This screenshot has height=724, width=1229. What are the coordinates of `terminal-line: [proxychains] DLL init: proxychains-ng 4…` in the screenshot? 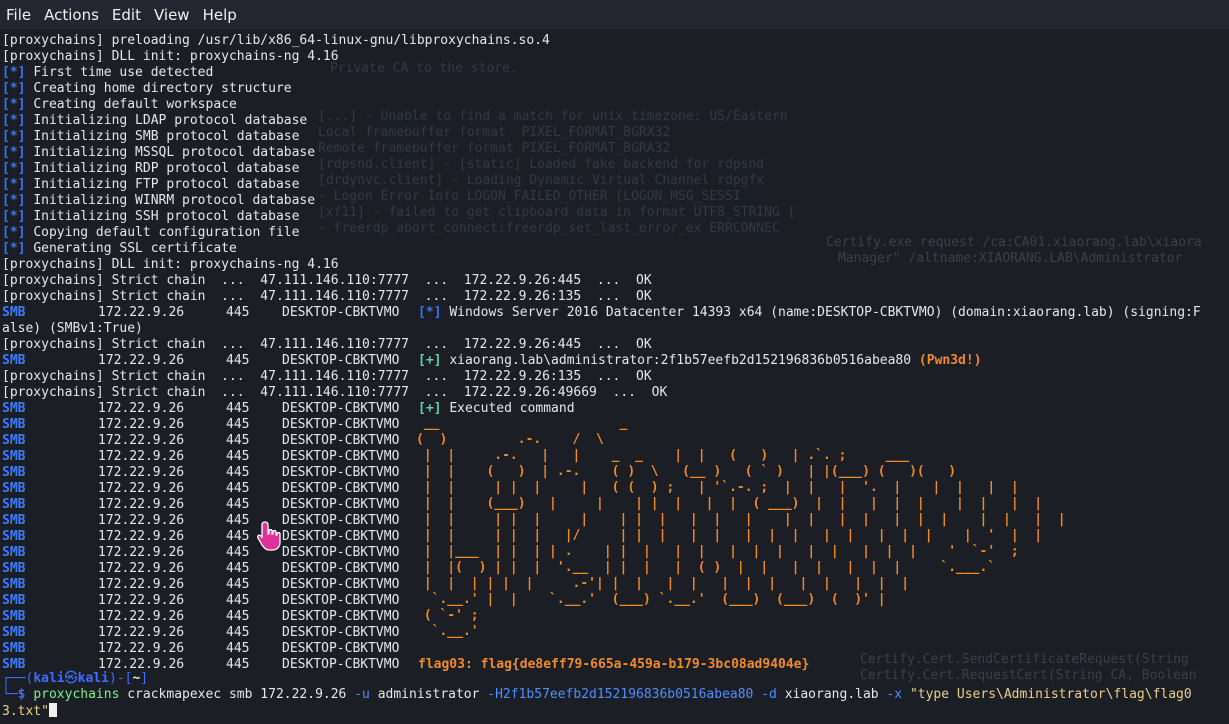 It's located at (170, 264).